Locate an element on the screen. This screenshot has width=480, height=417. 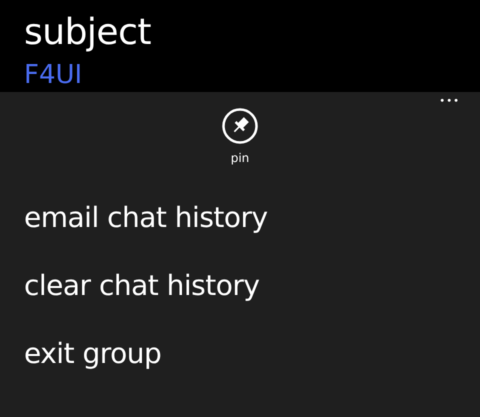
page-subtitle: F4UI is located at coordinates (54, 75).